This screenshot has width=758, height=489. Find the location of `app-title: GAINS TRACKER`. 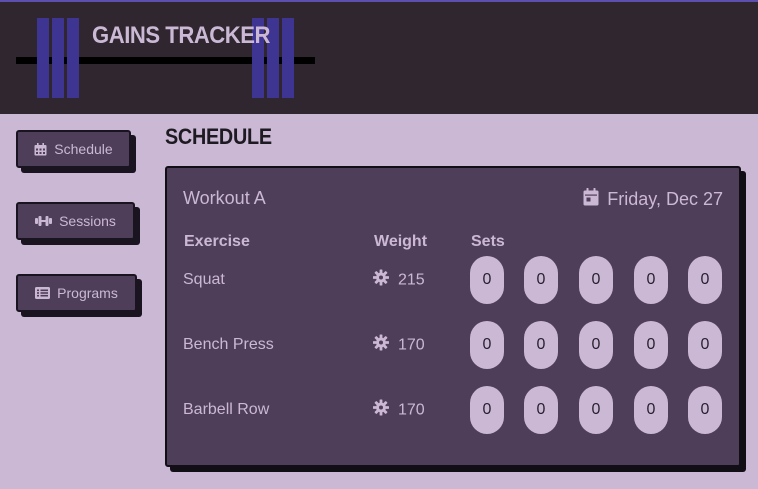

app-title: GAINS TRACKER is located at coordinates (181, 35).